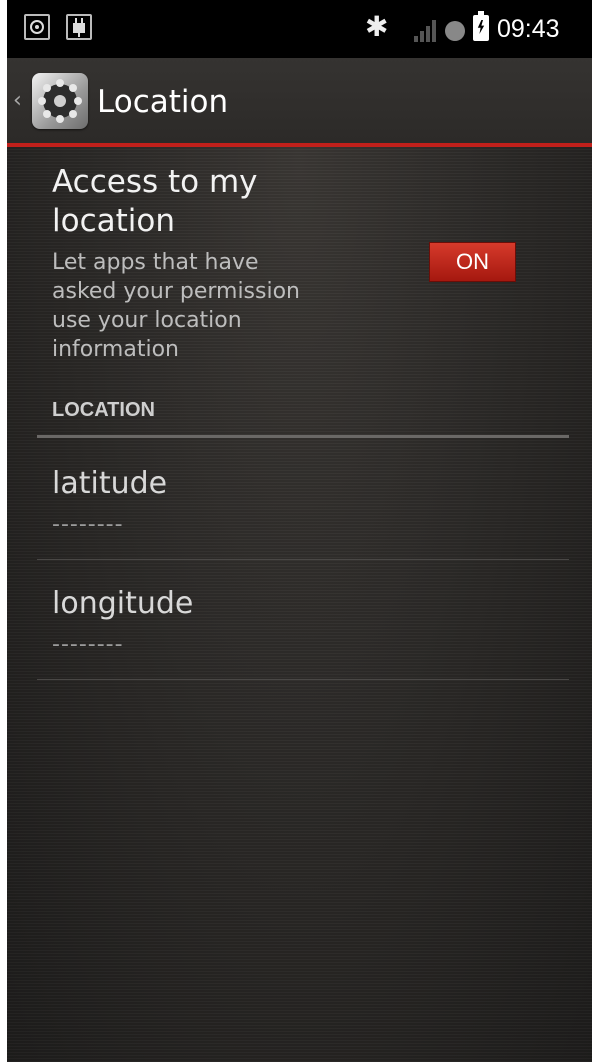 This screenshot has height=1062, width=592. Describe the element at coordinates (88, 644) in the screenshot. I see `longitude-value: --------` at that location.